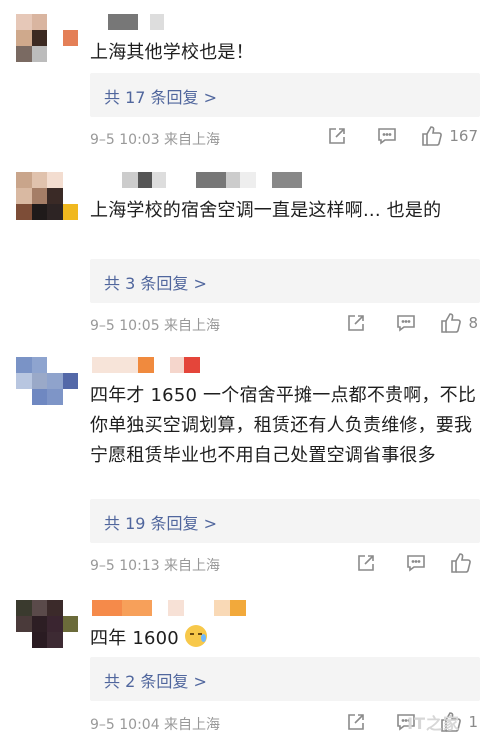  I want to click on reply-box: 共 2 条回复 >, so click(285, 679).